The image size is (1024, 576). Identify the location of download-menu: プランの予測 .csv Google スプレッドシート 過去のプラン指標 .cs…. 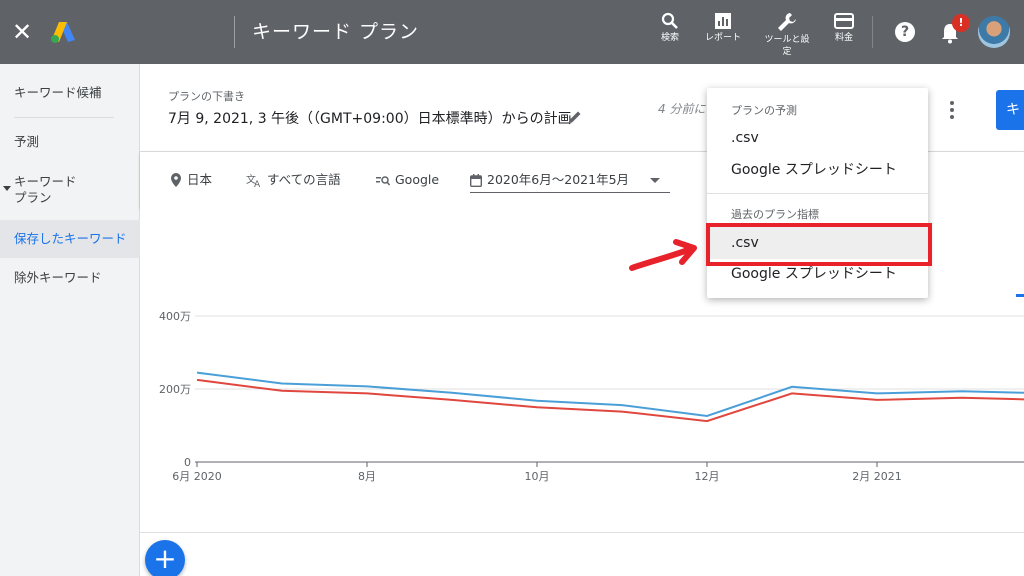
(817, 193).